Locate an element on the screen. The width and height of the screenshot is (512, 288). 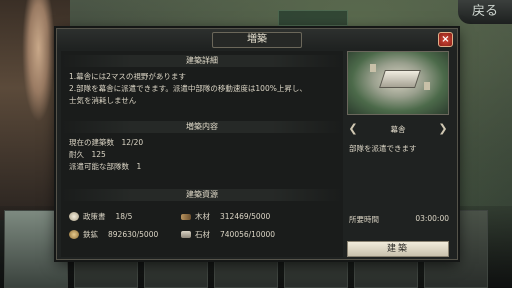
resource-iron-ore: 鉄鉱 892630/5000 is located at coordinates (113, 234).